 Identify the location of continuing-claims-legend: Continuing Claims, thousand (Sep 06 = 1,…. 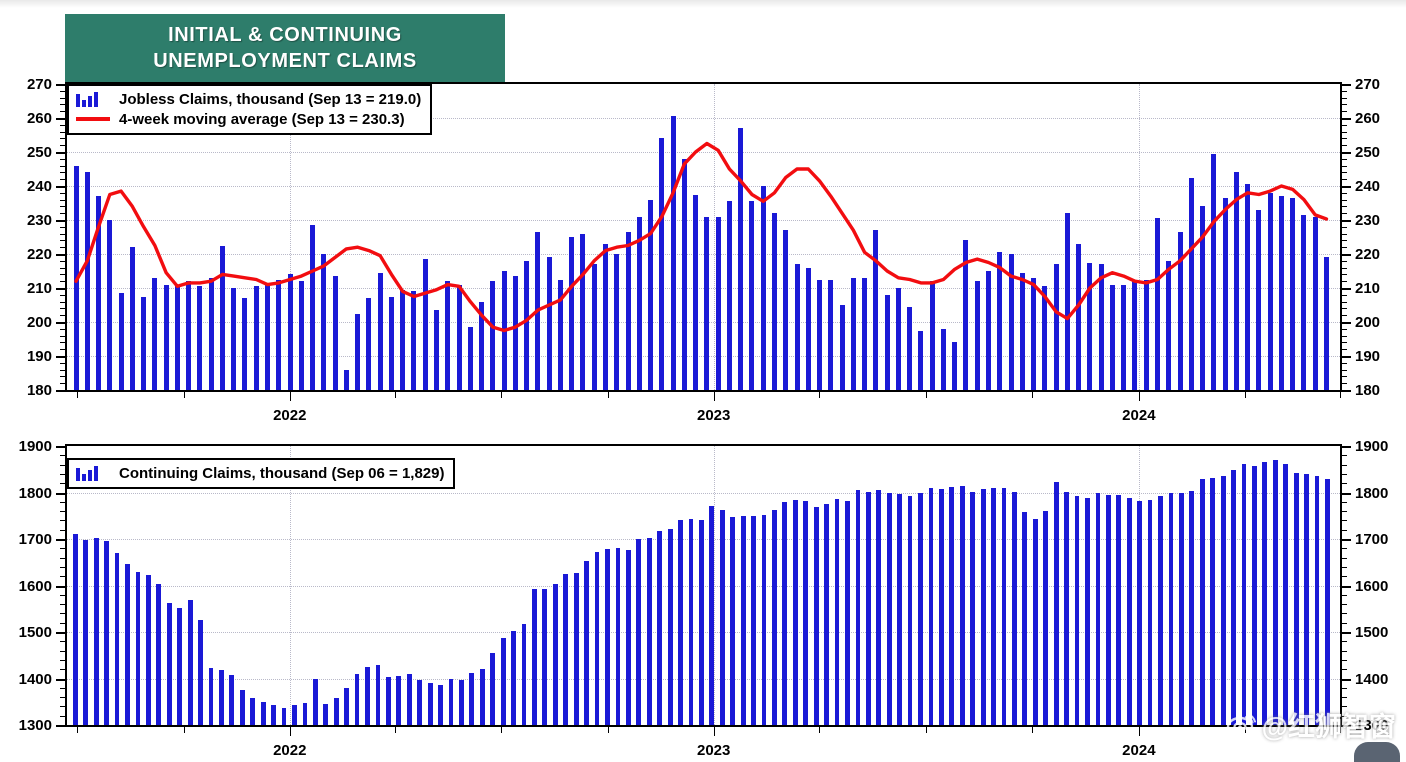
(261, 473).